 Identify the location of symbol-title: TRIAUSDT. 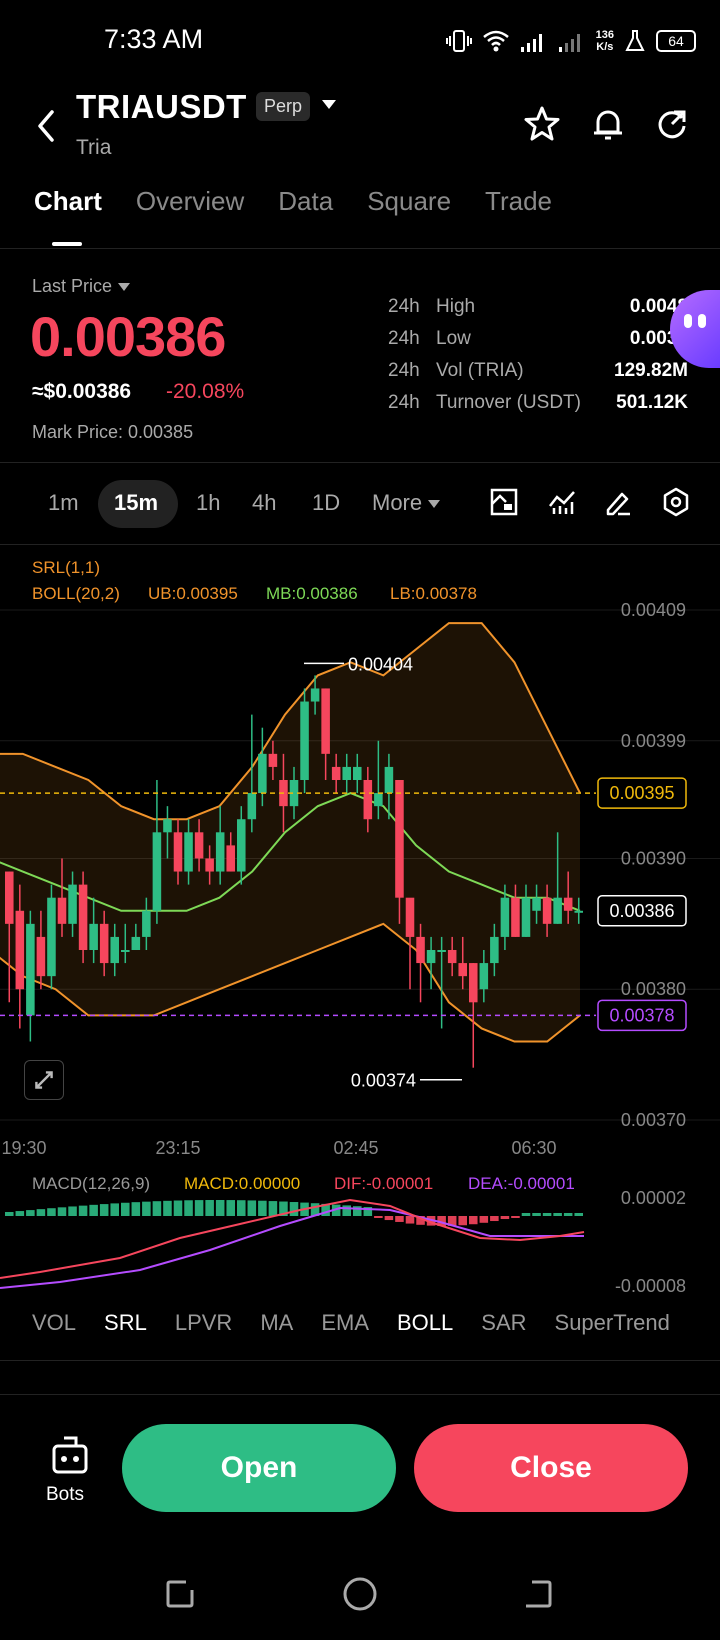
(161, 107).